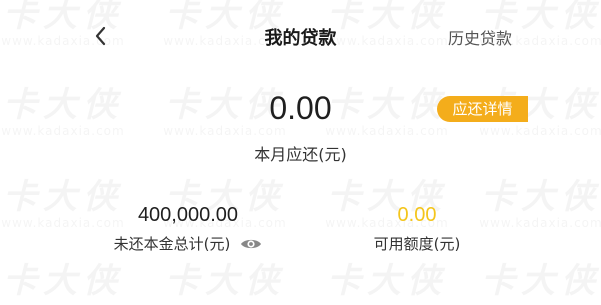 Image resolution: width=601 pixels, height=305 pixels. What do you see at coordinates (417, 228) in the screenshot?
I see `available-credit-stat: 0.00 可用额度(元)` at bounding box center [417, 228].